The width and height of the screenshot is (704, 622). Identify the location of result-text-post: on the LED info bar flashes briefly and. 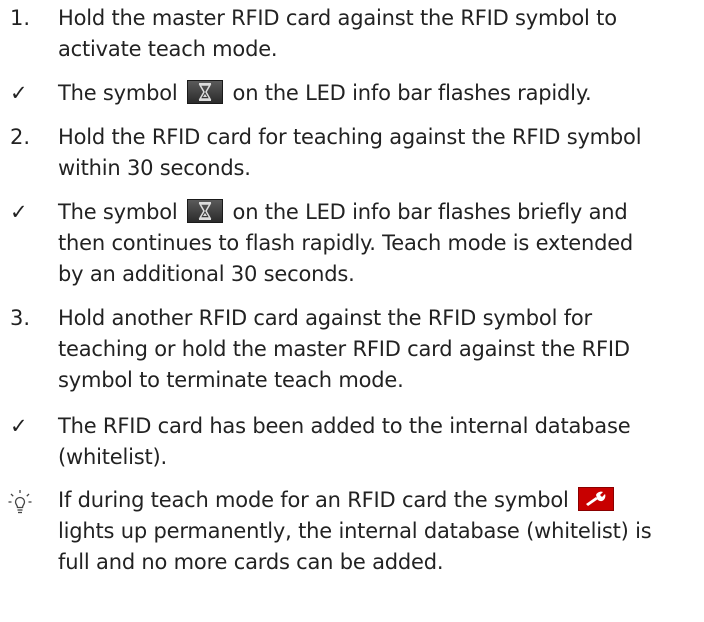
(430, 212).